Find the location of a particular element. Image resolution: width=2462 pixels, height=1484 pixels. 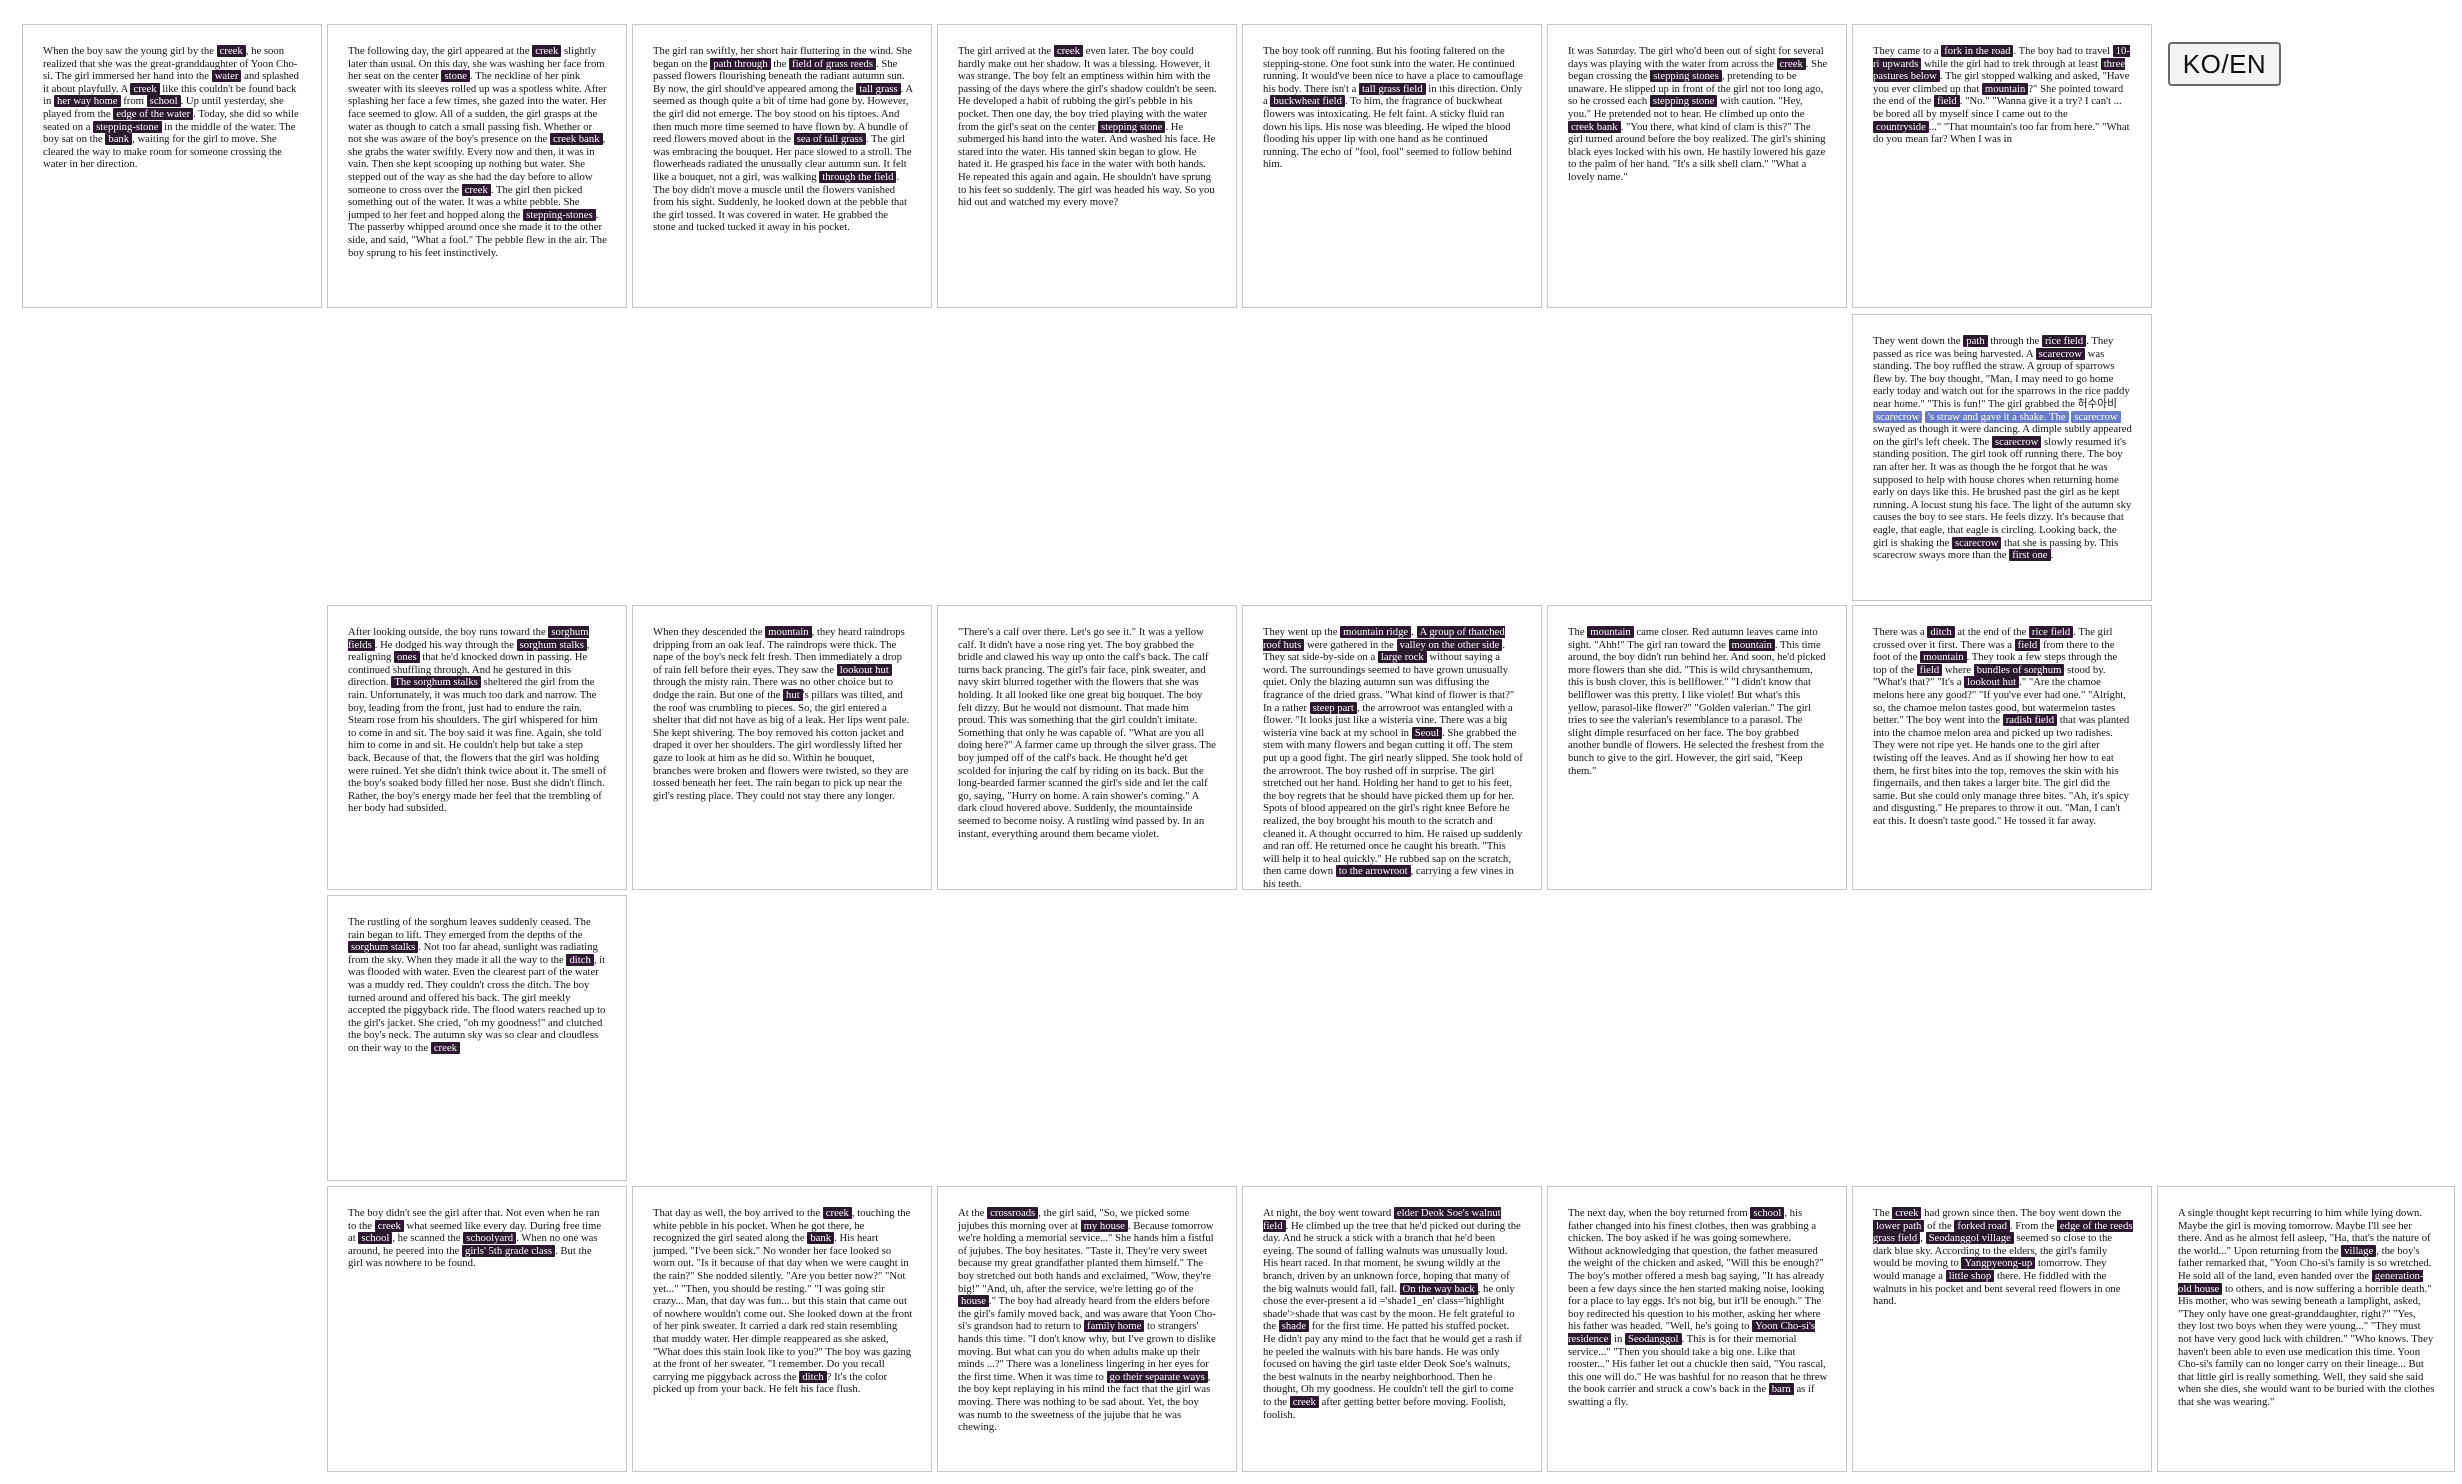

highlighted-term: sea of tall grass is located at coordinates (829, 139).